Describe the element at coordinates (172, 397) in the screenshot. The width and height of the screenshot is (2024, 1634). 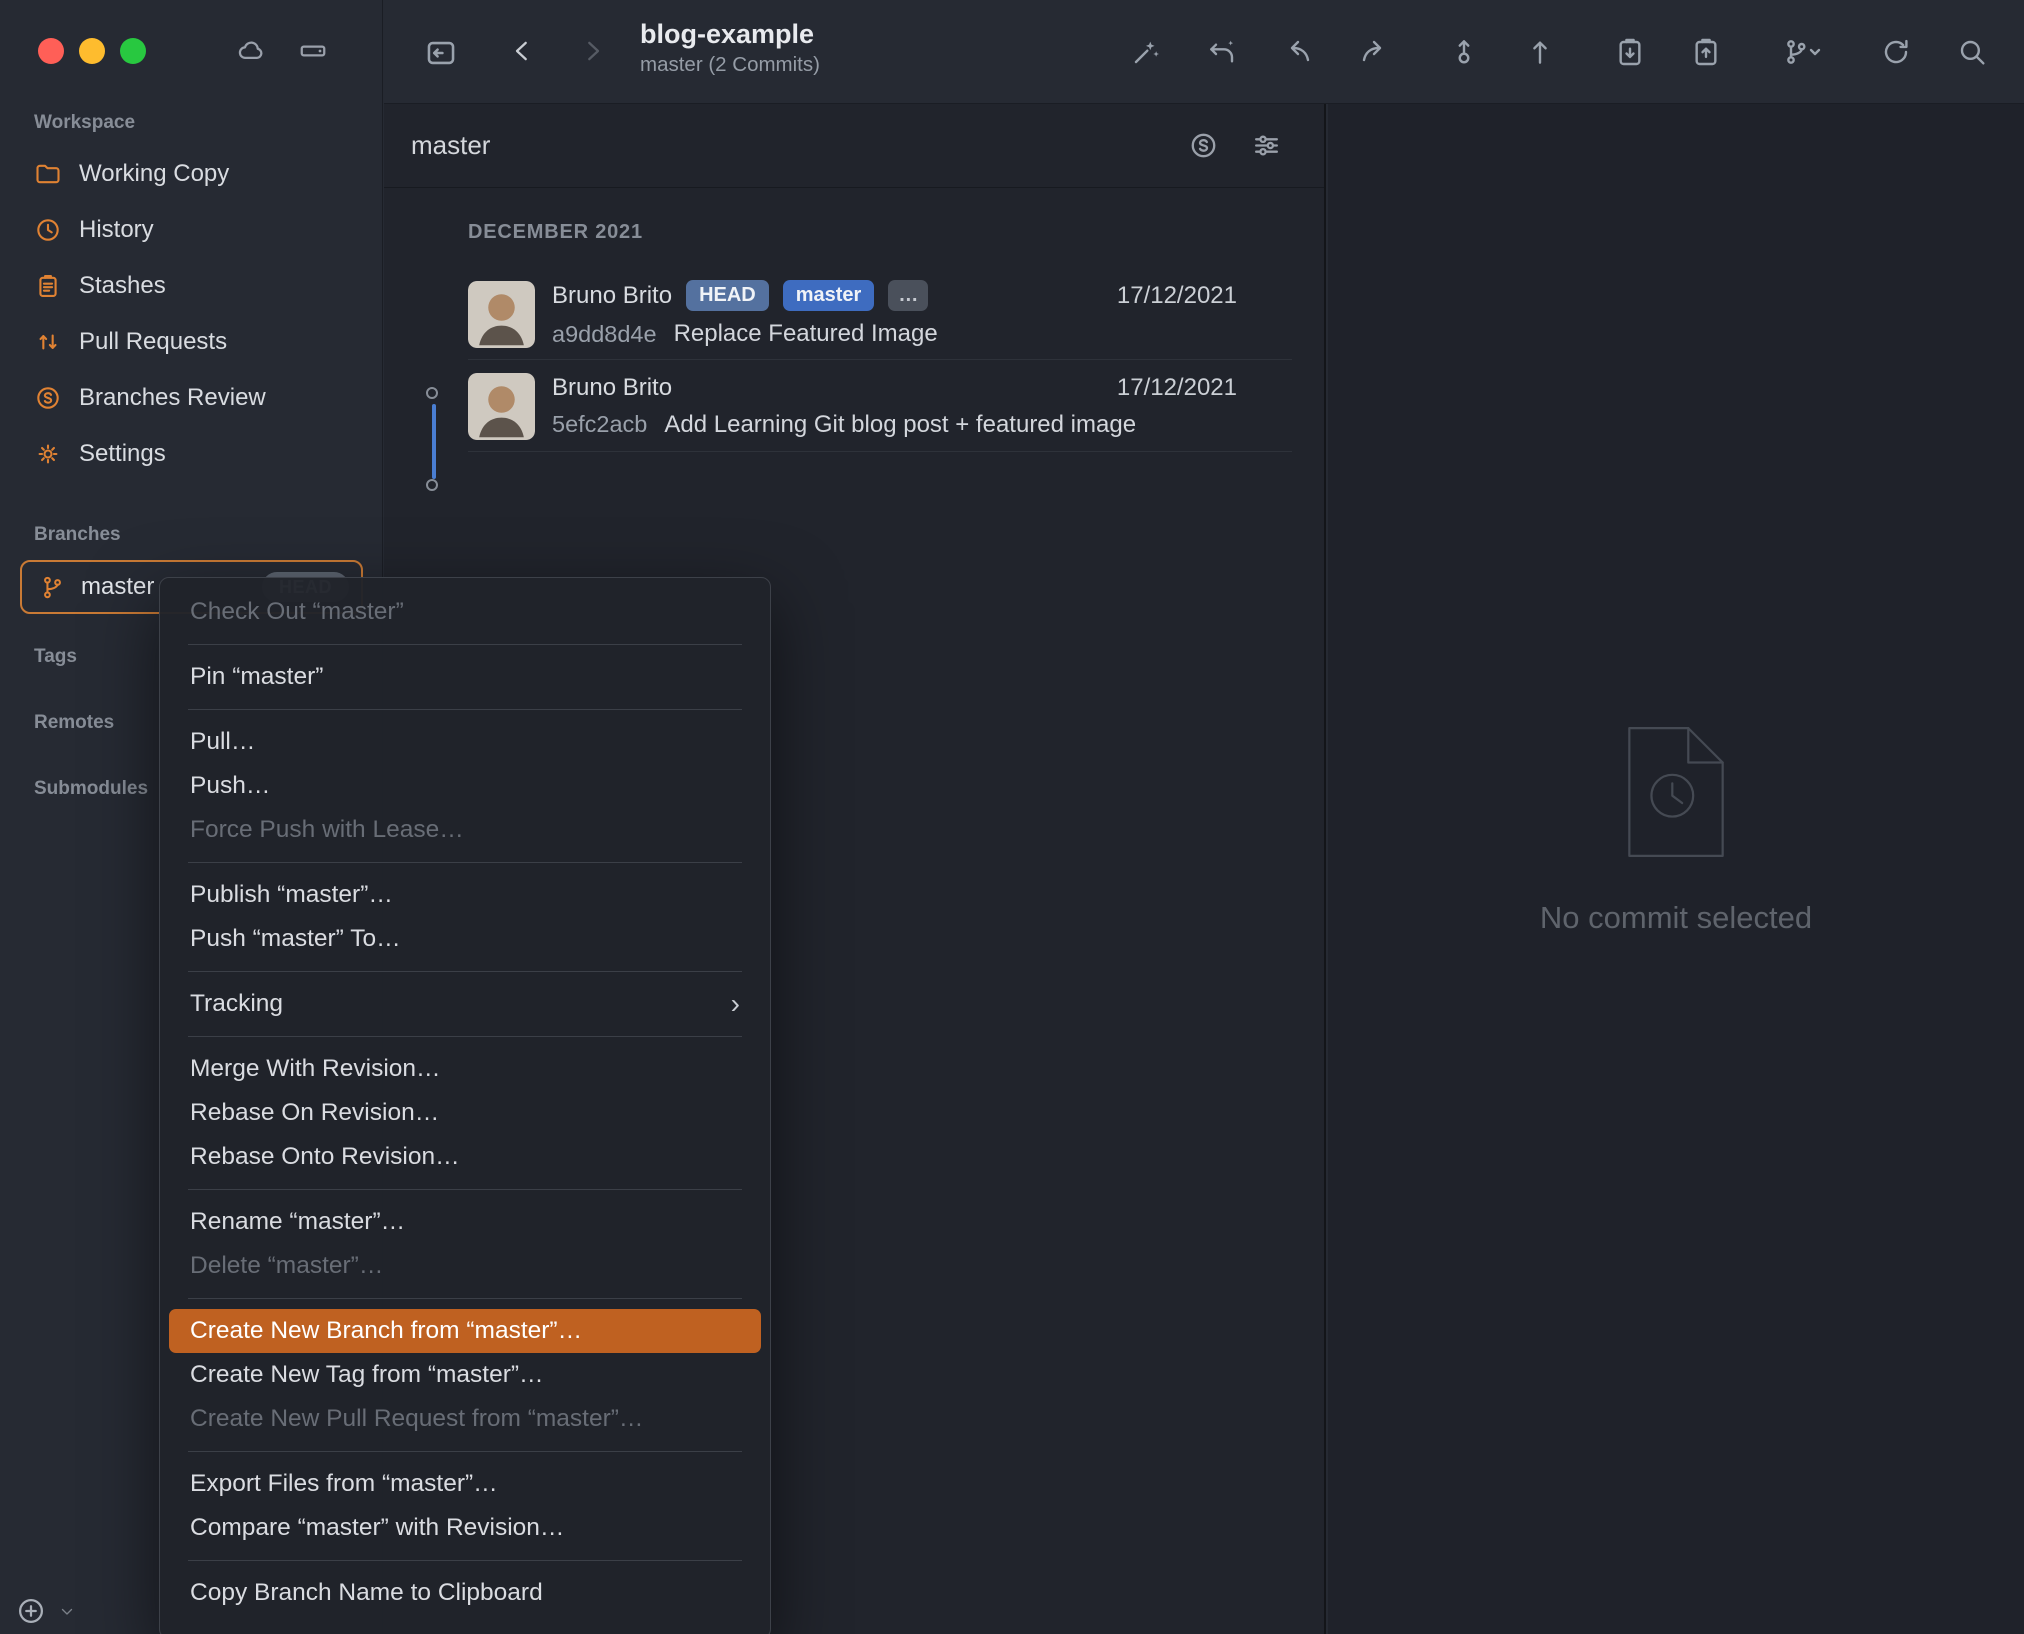
I see `sidebar-item-label: Branches Review` at that location.